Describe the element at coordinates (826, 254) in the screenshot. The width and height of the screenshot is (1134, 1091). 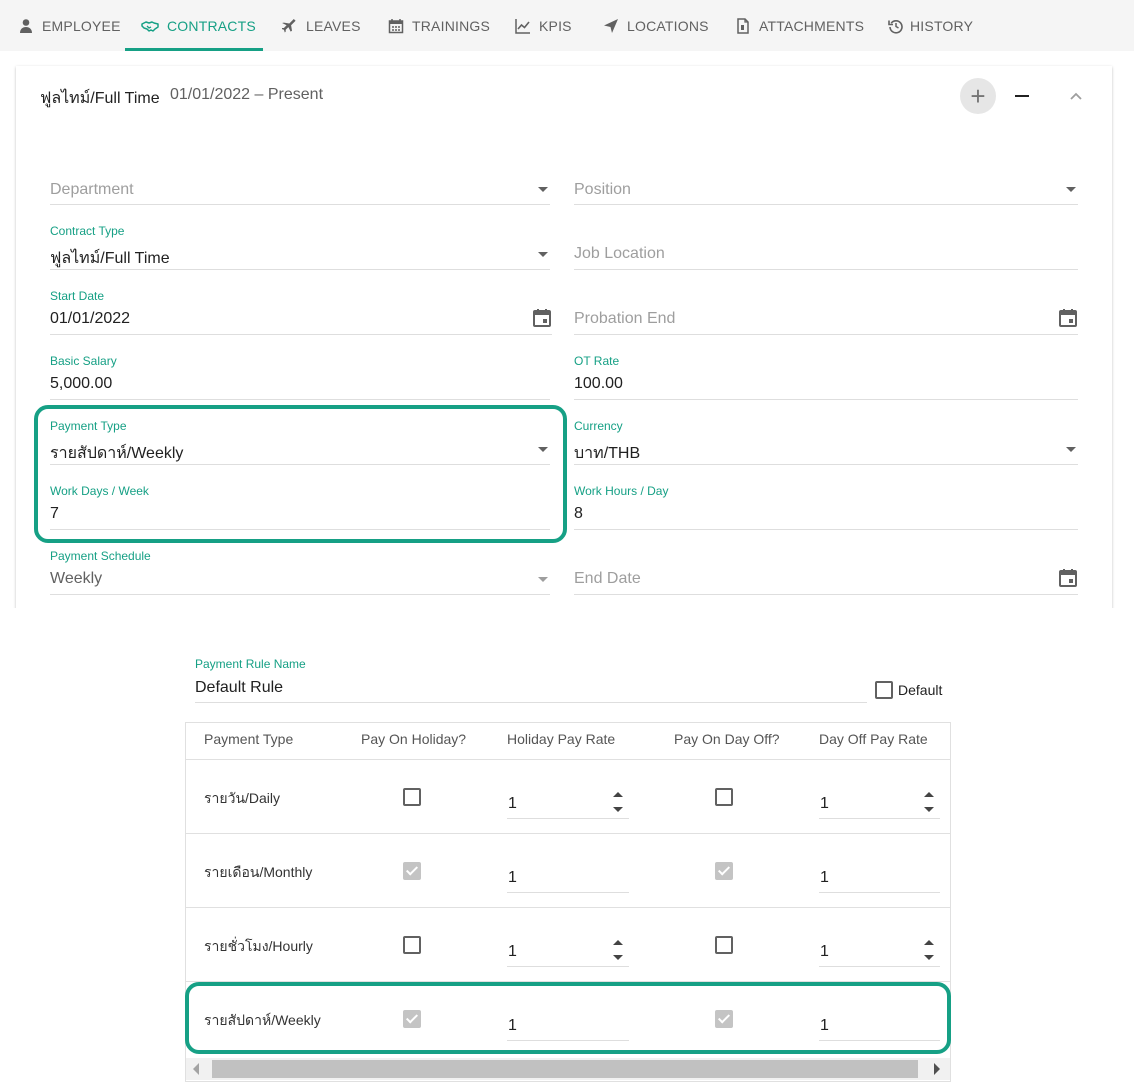
I see `job-location-input: Job Location` at that location.